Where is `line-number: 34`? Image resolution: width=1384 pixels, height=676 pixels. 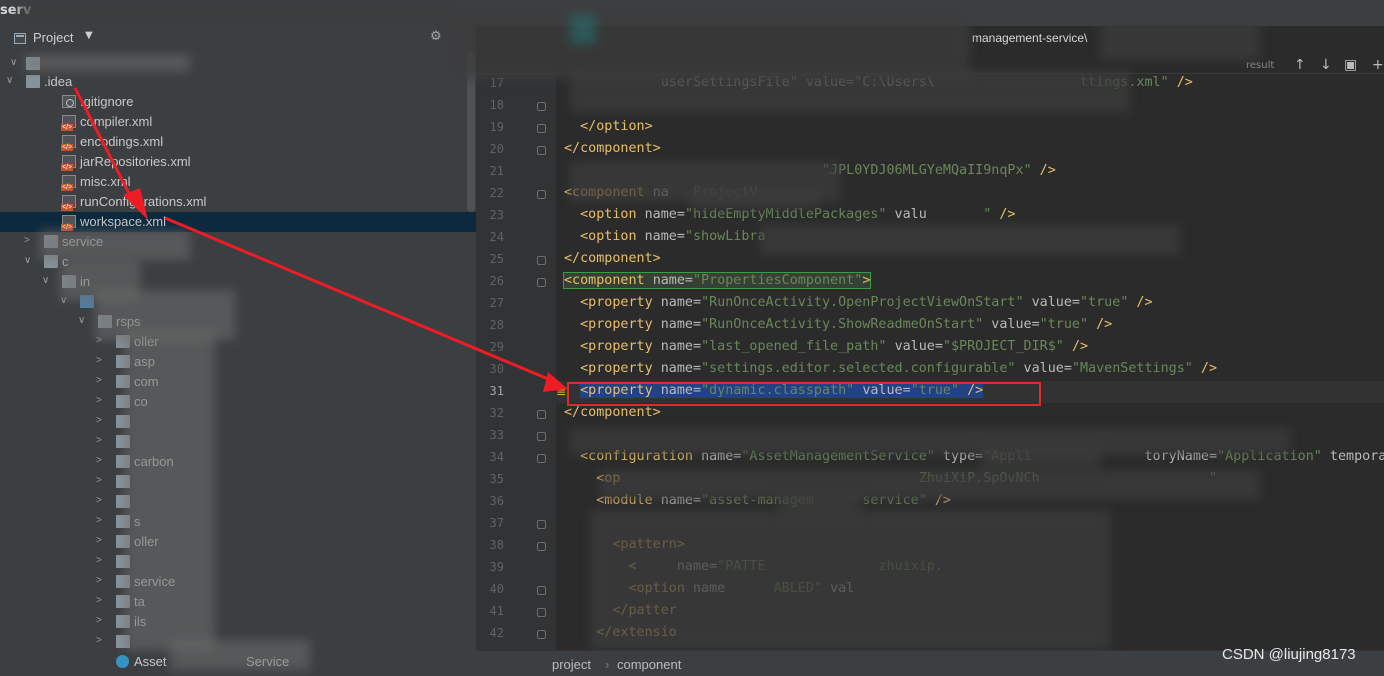
line-number: 34 is located at coordinates (496, 457).